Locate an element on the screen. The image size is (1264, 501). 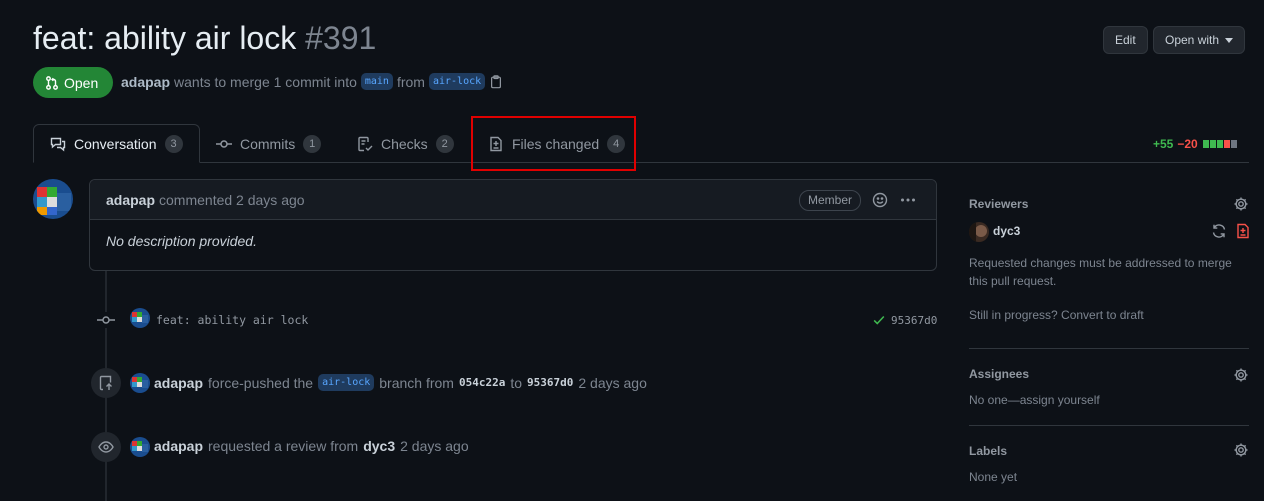
tab-conversation-label: Conversation is located at coordinates (115, 143).